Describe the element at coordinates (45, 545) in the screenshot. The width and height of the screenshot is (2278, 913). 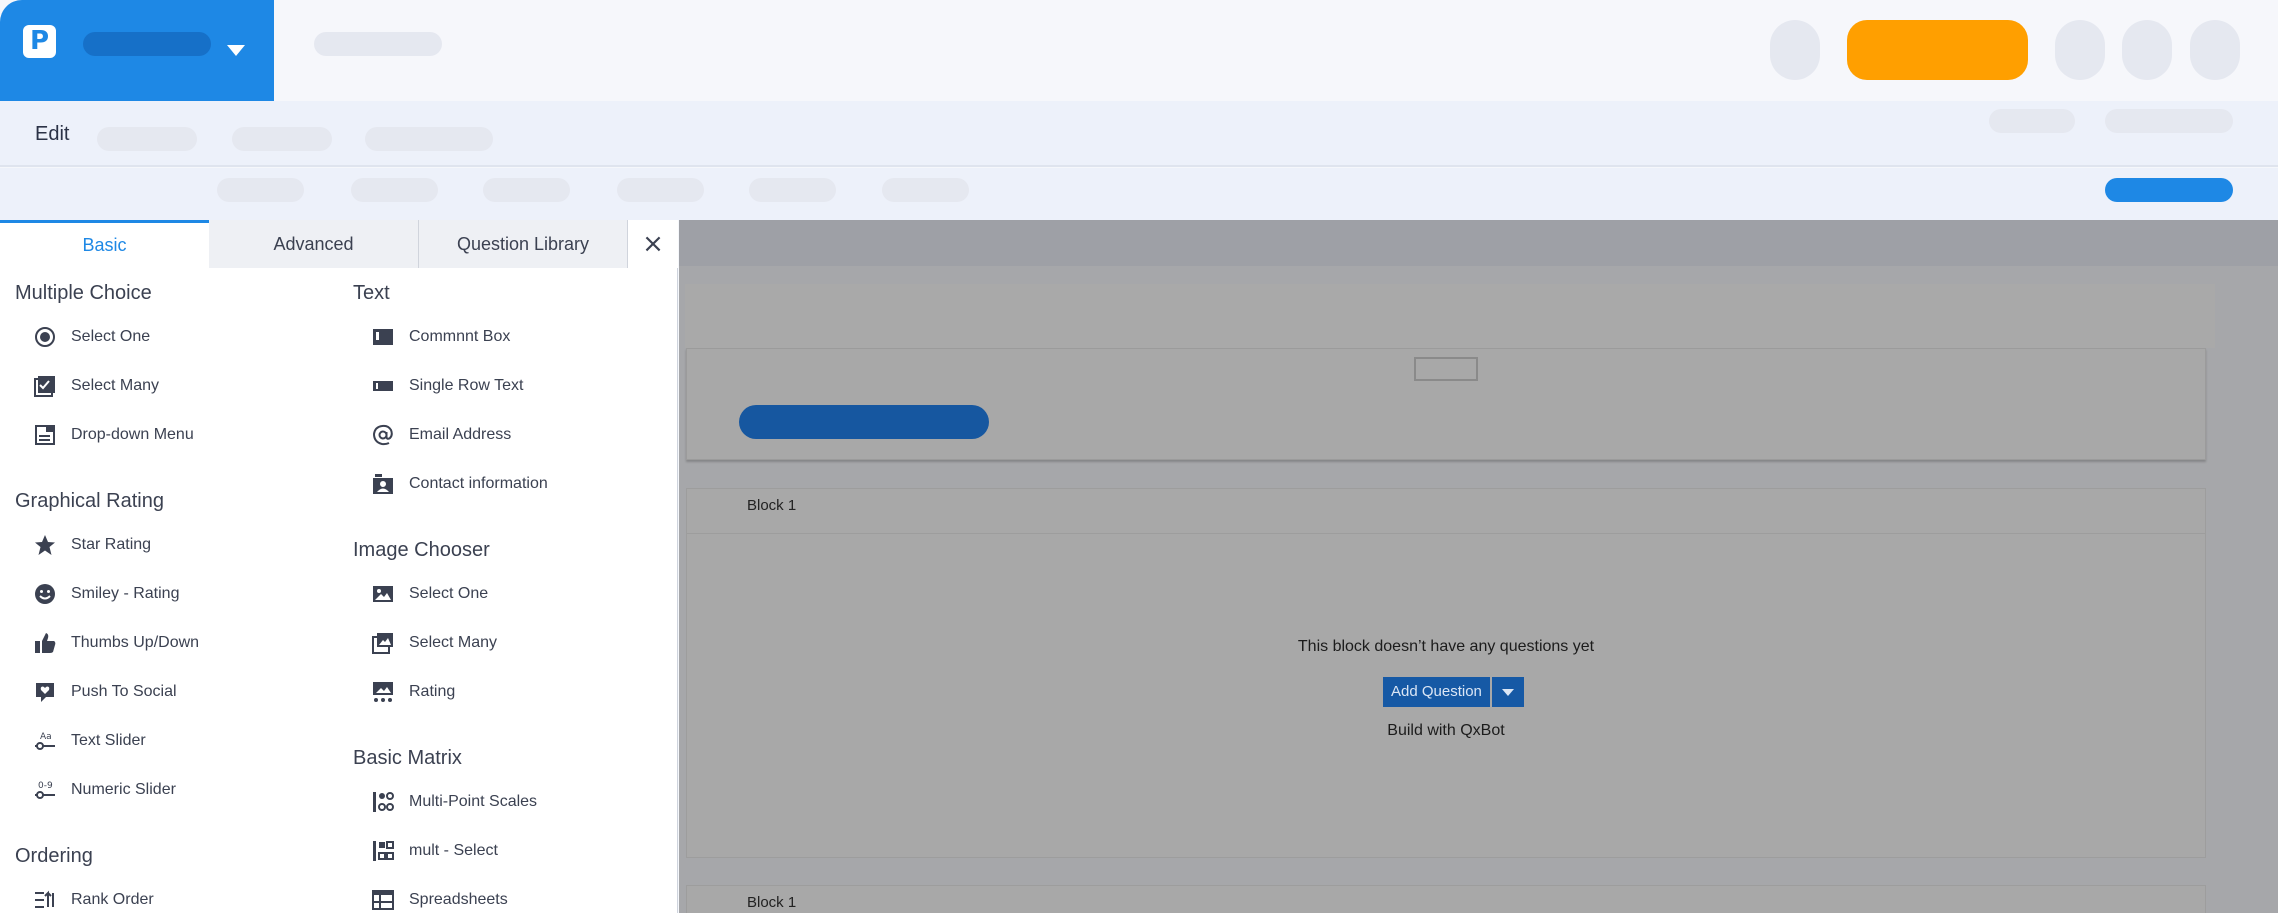
I see `star-icon` at that location.